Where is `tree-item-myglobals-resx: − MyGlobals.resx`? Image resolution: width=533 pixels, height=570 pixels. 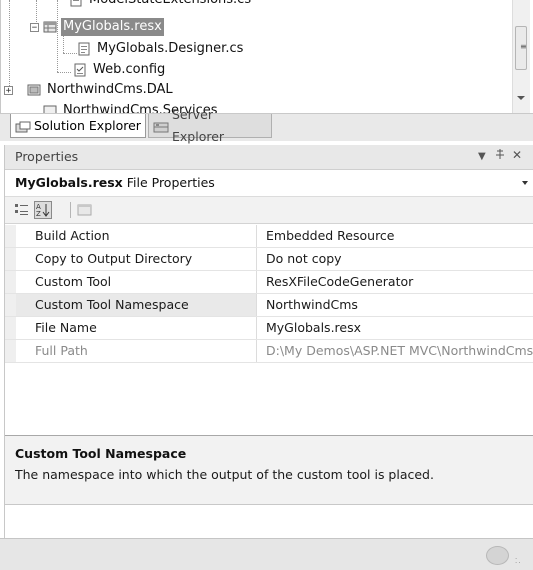
tree-item-myglobals-resx: − MyGlobals.resx is located at coordinates (97, 27).